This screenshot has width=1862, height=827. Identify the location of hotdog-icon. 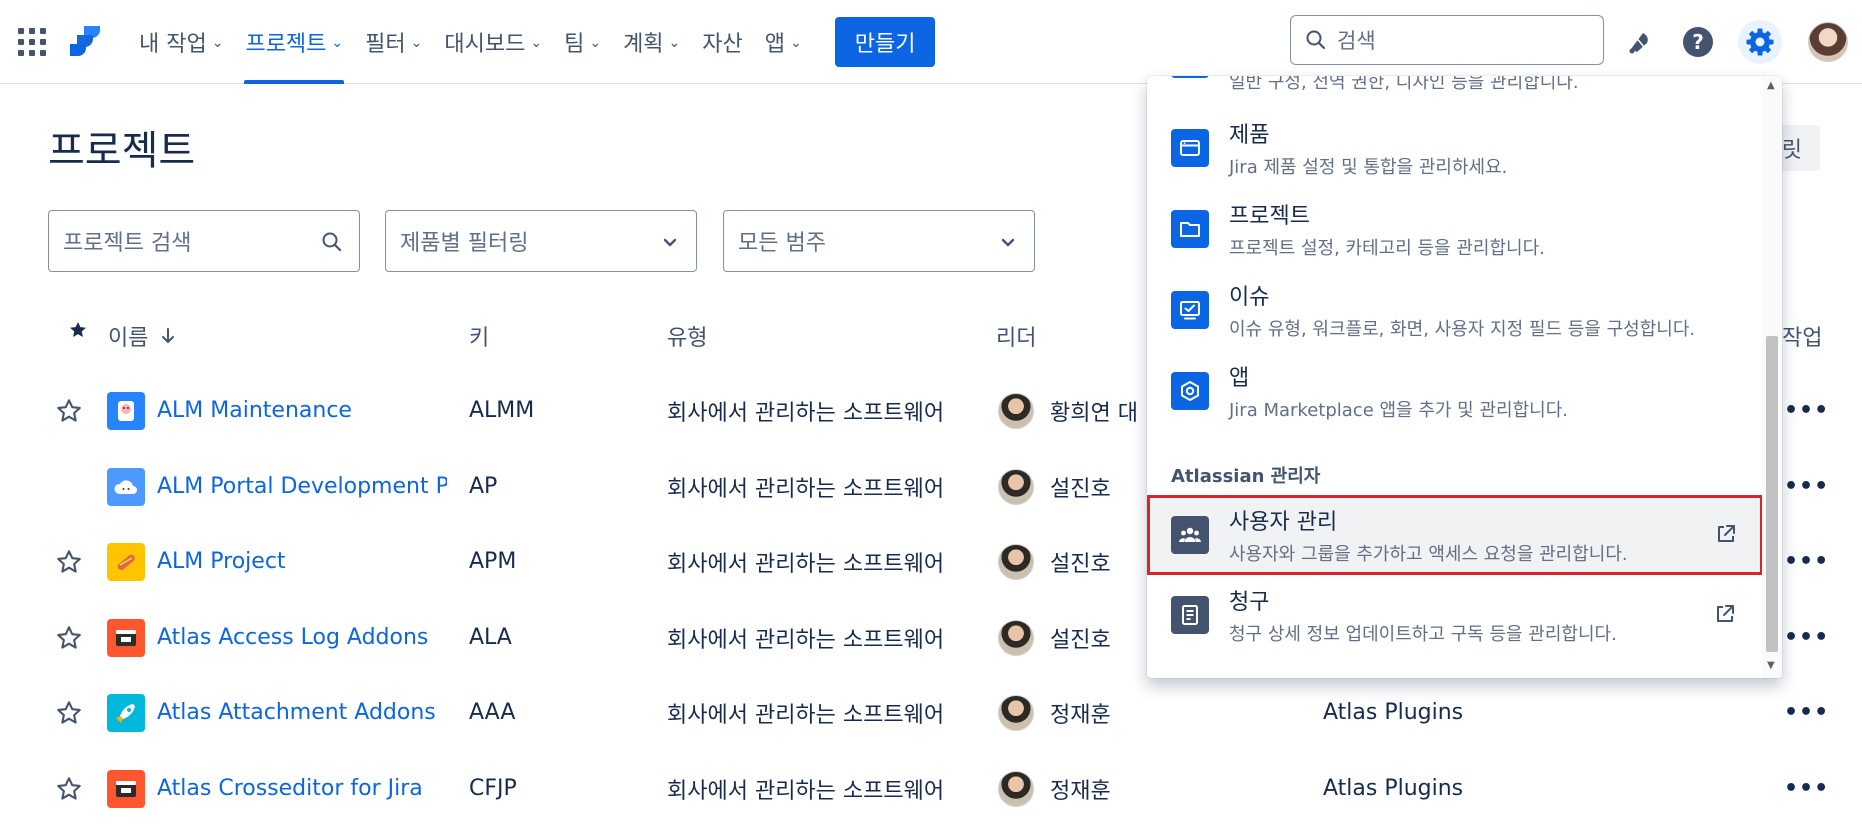
(126, 561).